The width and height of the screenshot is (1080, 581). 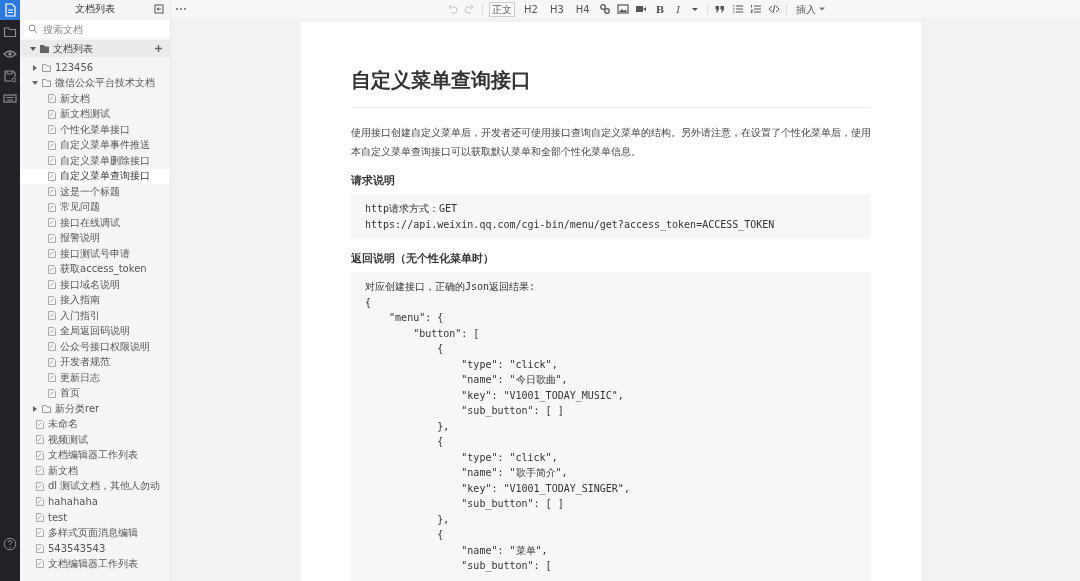 I want to click on code-line: "sub_button": [ ], so click(x=512, y=504).